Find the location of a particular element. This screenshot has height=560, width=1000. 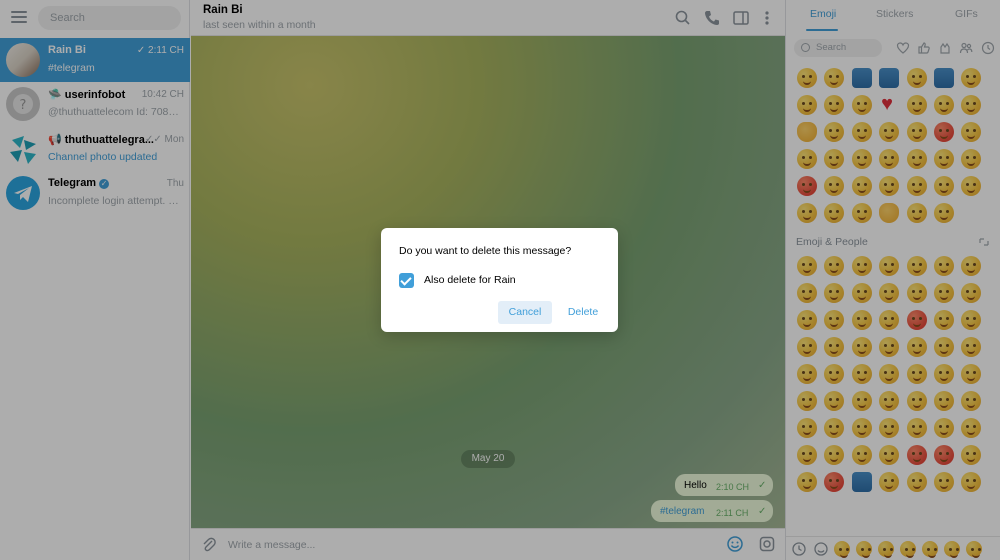

delete-button: Delete is located at coordinates (583, 312).